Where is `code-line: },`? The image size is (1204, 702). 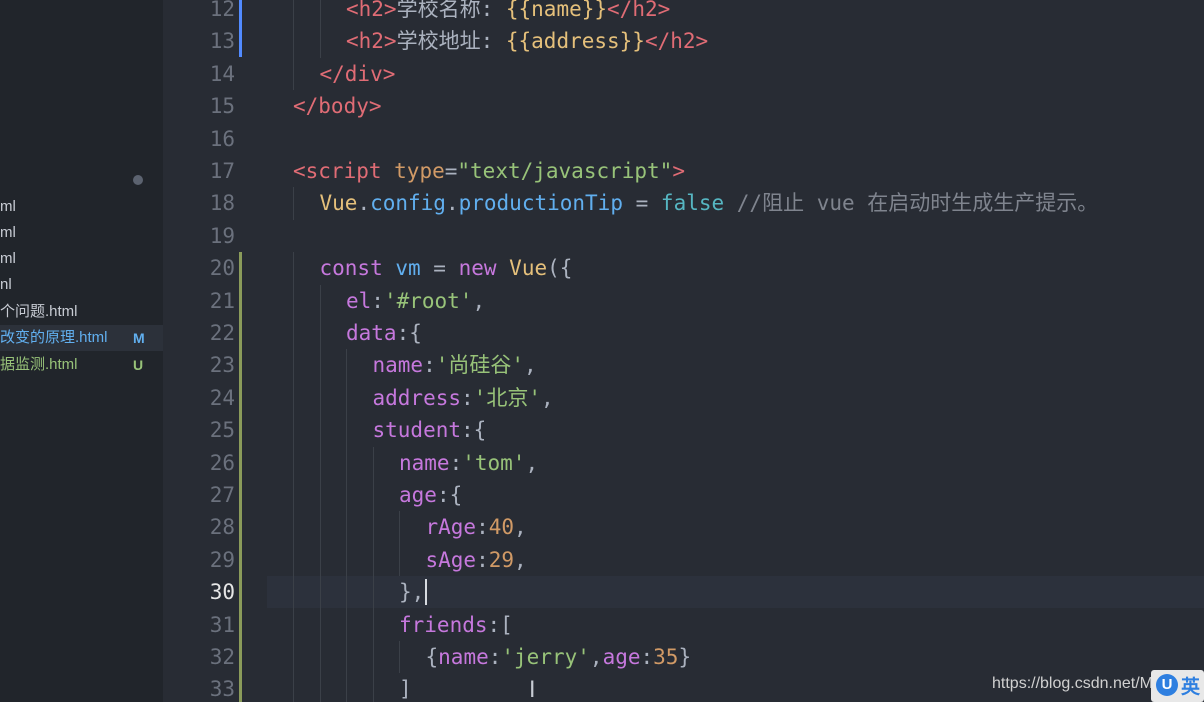
code-line: }, is located at coordinates (411, 592).